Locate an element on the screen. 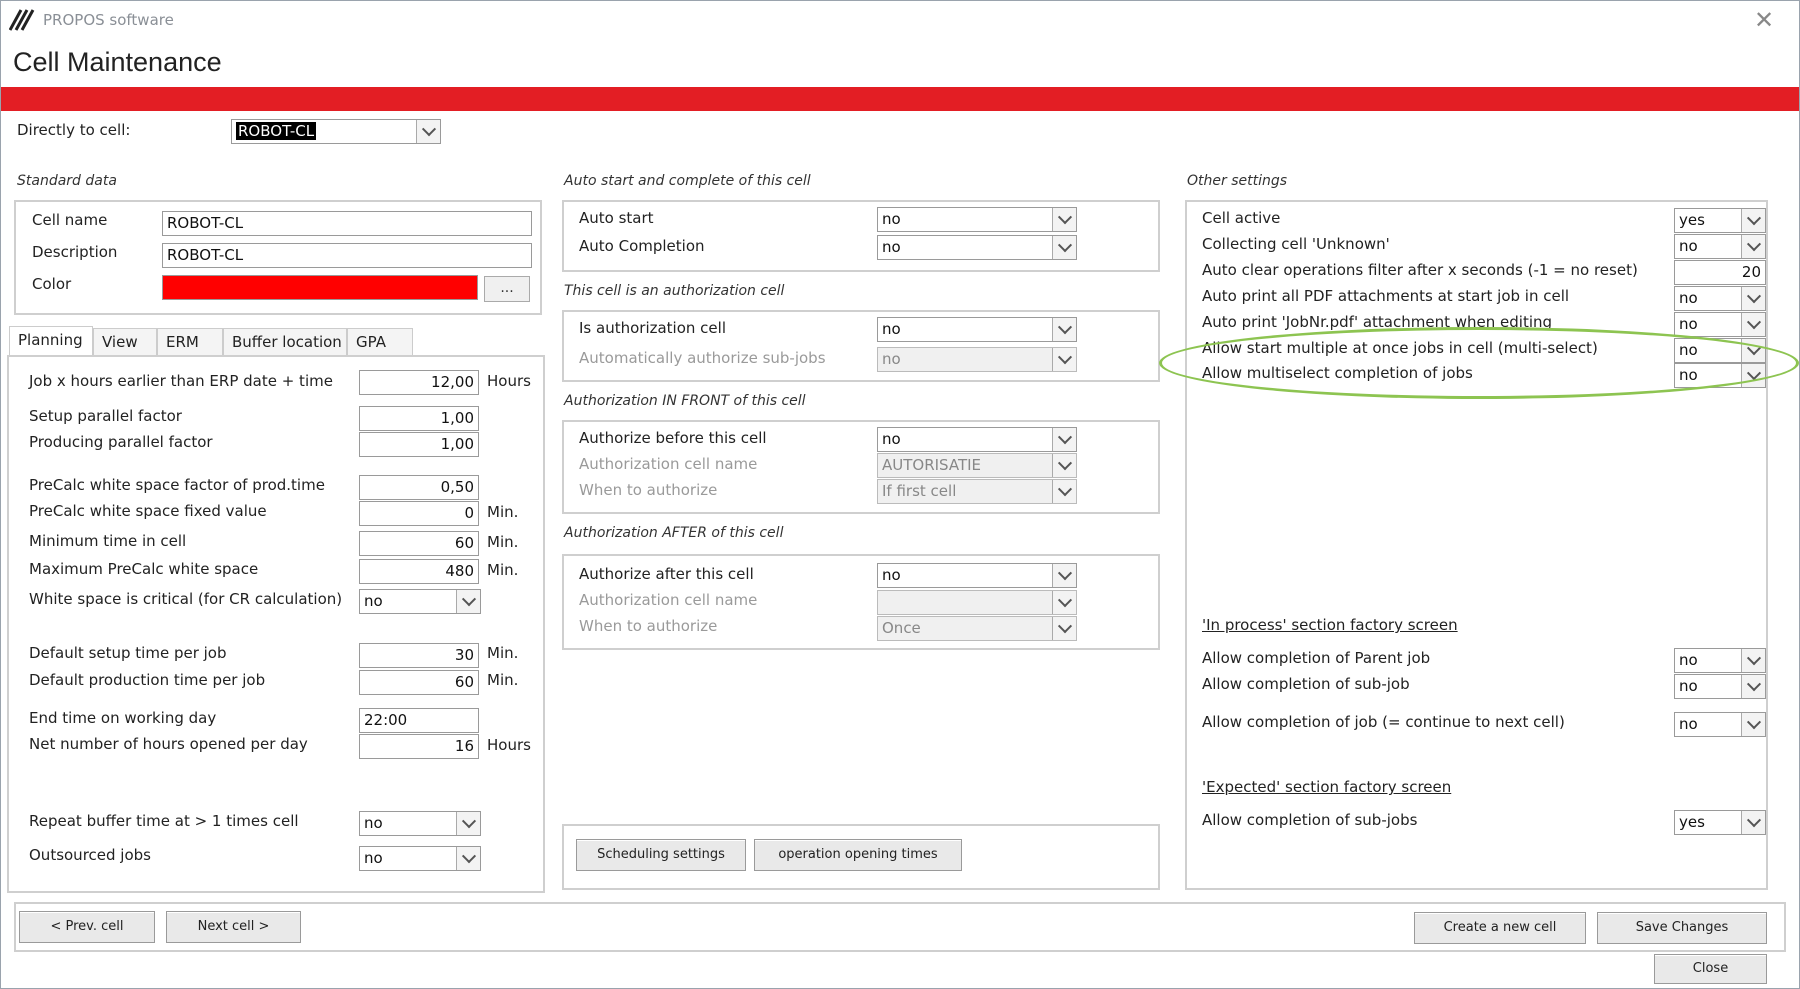 The width and height of the screenshot is (1800, 989). authorize-after-combo: no is located at coordinates (977, 575).